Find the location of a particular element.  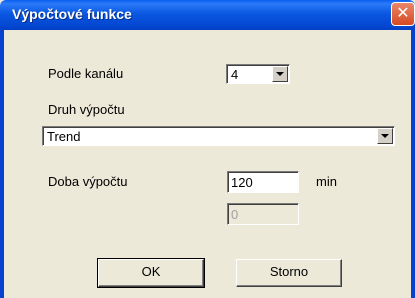

cancel-button: Storno is located at coordinates (289, 273).